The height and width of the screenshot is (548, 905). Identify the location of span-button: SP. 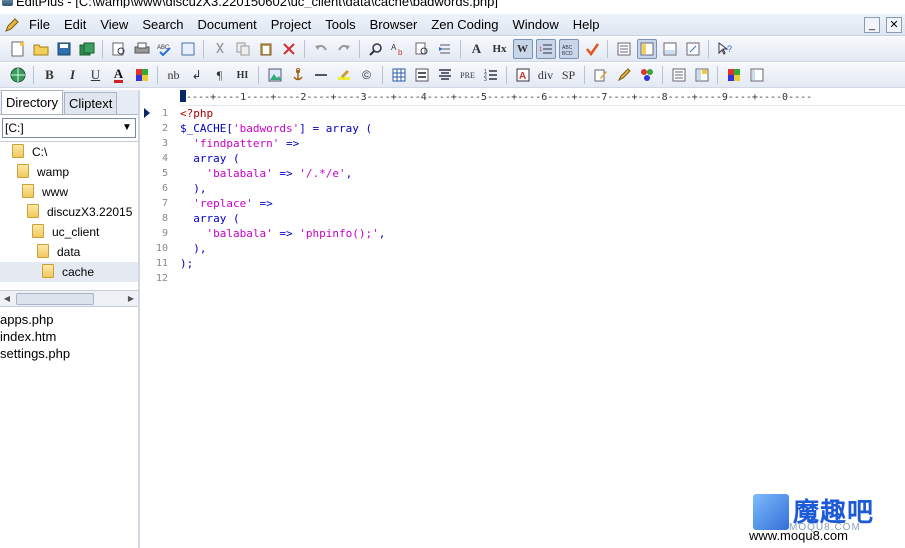
(569, 75).